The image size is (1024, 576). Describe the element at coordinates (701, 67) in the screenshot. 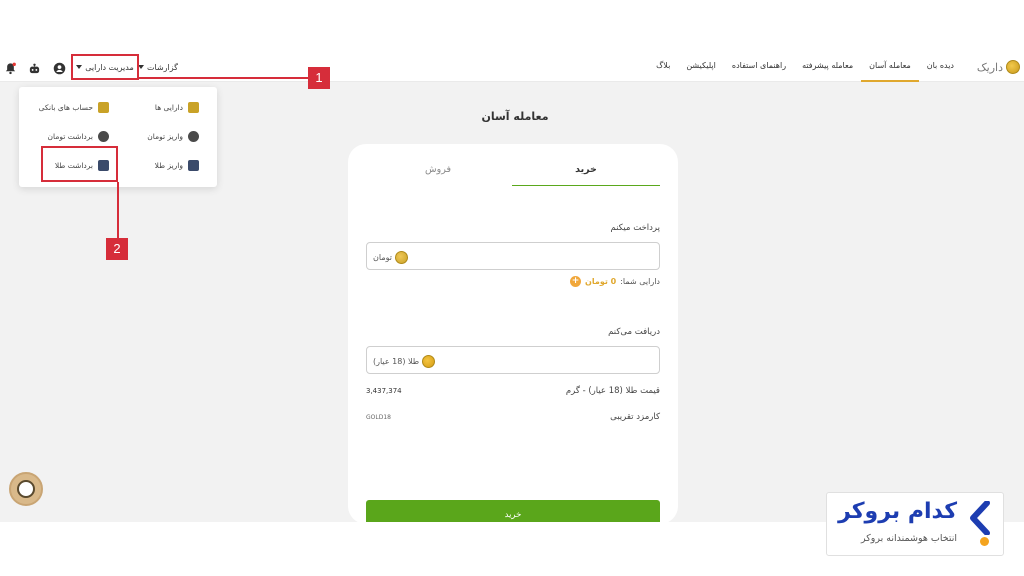

I see `nav-link-app: اپلیکیشن` at that location.